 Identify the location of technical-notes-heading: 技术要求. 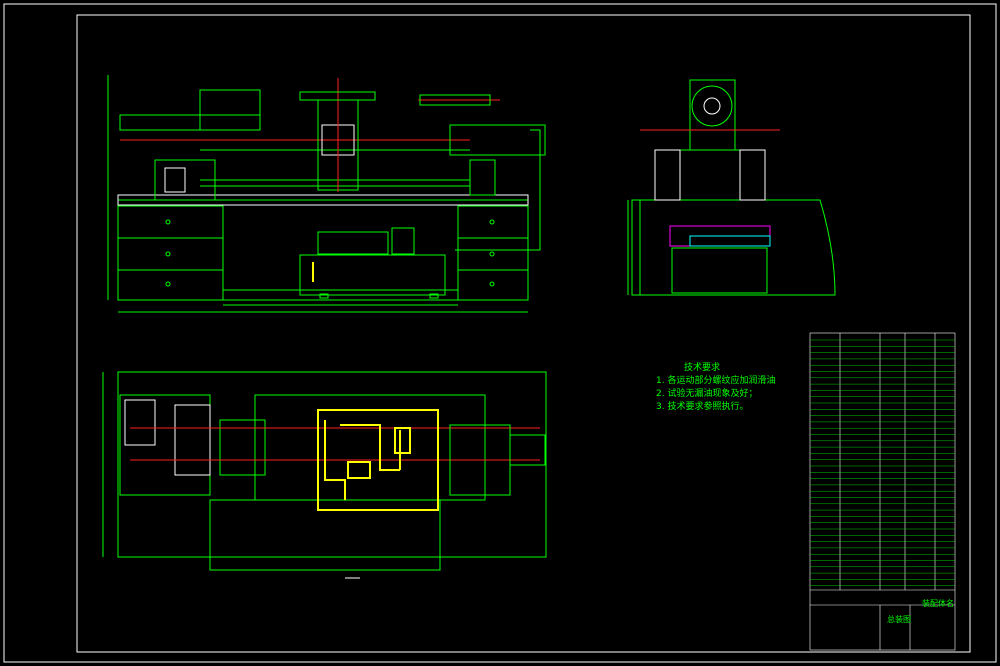
(702, 368).